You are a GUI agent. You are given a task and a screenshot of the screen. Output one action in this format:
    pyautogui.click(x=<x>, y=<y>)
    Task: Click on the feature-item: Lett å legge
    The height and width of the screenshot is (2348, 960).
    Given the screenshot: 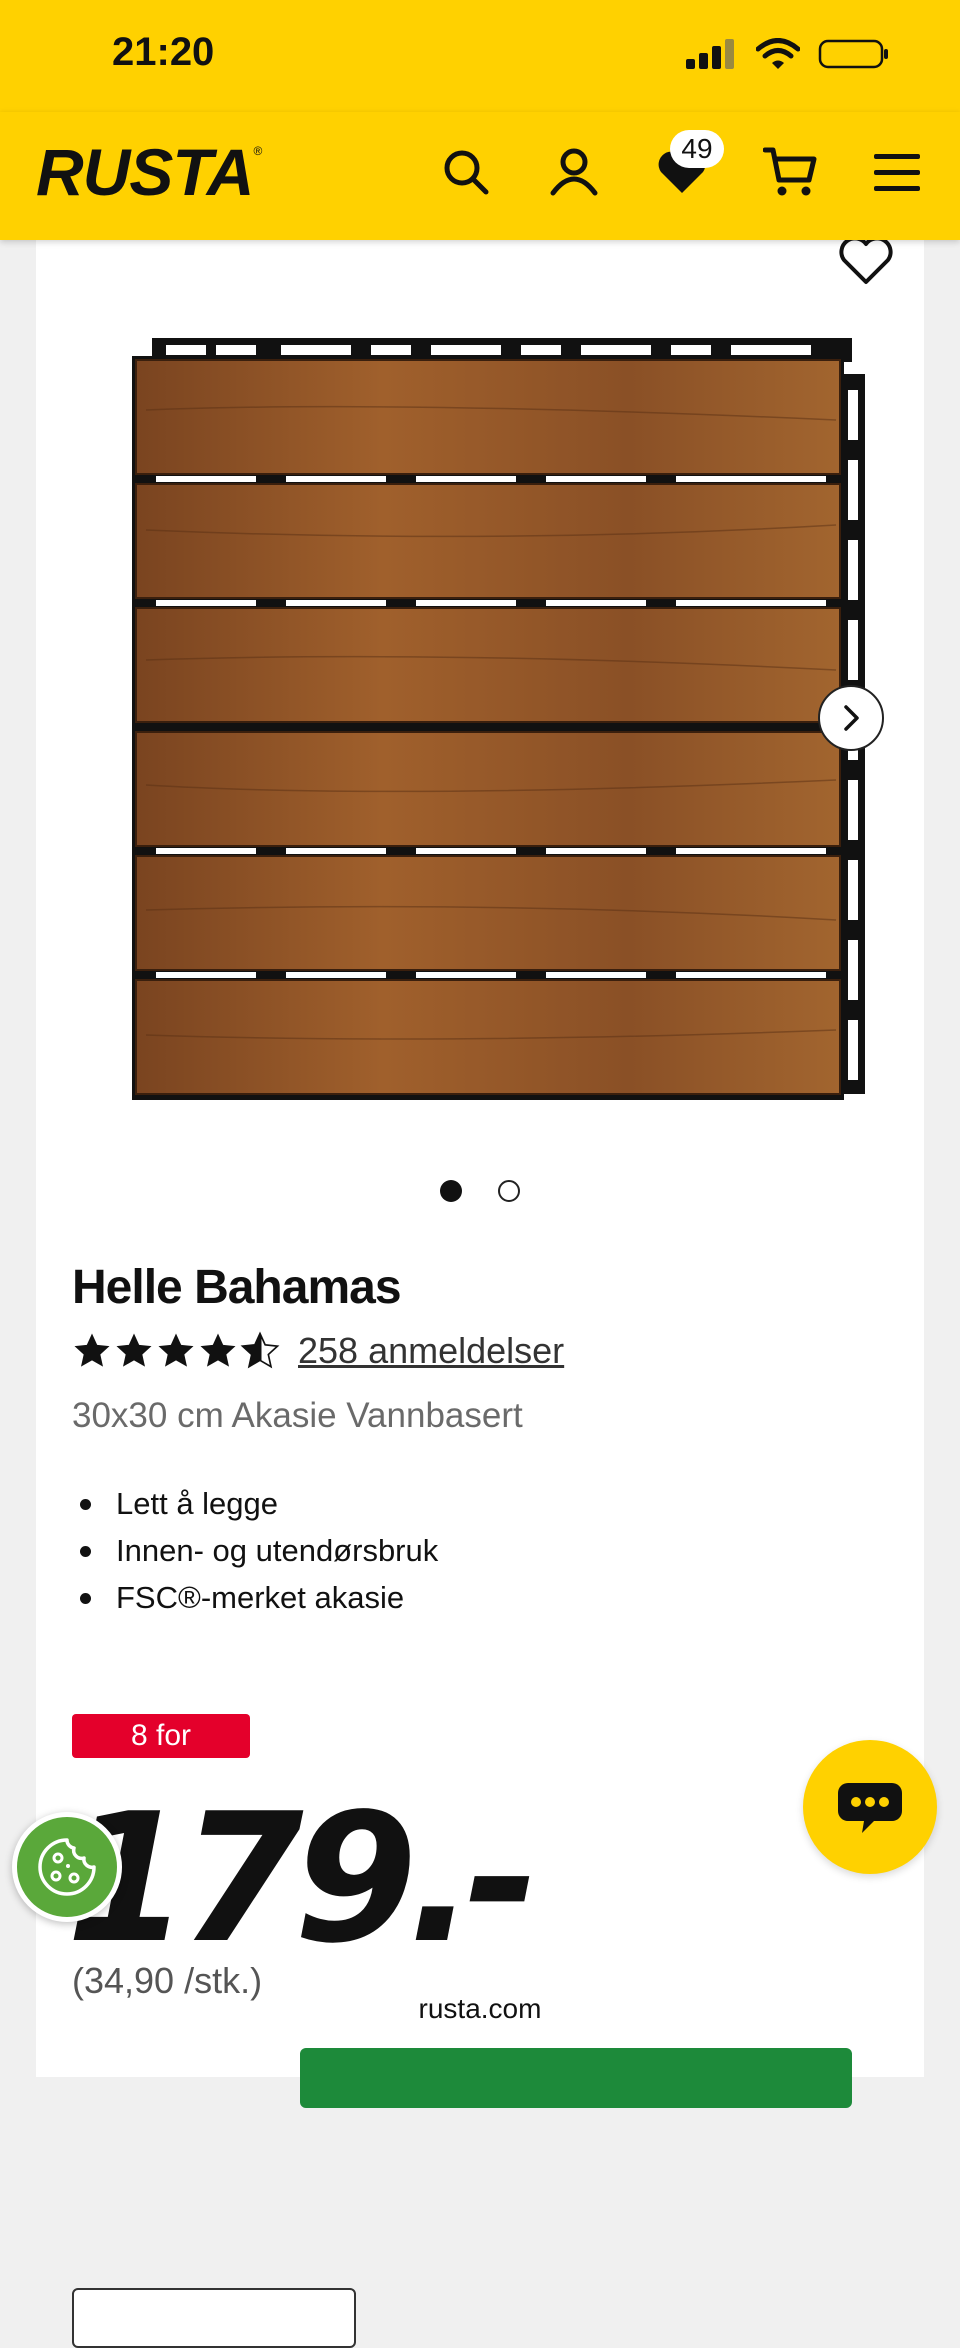 What is the action you would take?
    pyautogui.click(x=255, y=1503)
    